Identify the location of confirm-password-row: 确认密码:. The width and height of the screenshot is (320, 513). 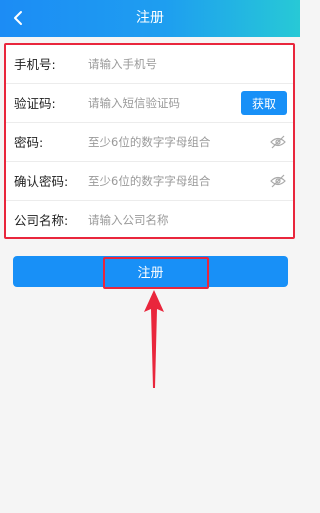
(149, 181).